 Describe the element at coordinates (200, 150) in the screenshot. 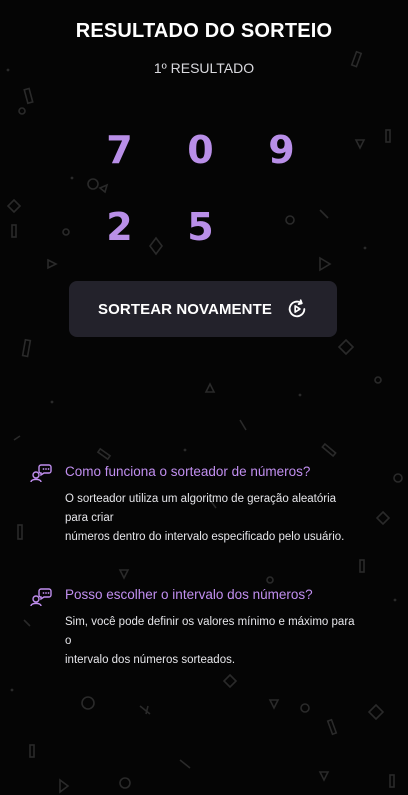

I see `drawn-number: 0` at that location.